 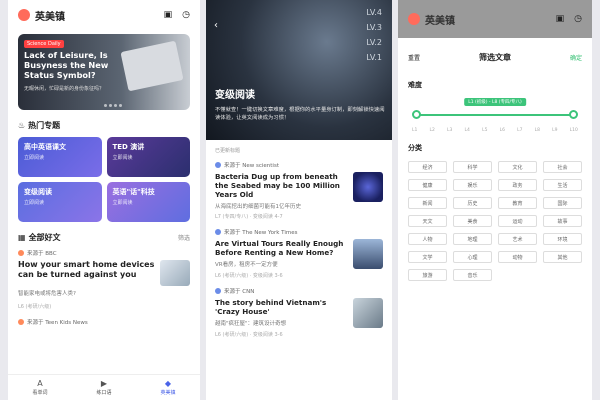 I want to click on bottom-tab-bar: A 看单词 ▶ 练口语 ◆ 英美镇, so click(x=104, y=387).